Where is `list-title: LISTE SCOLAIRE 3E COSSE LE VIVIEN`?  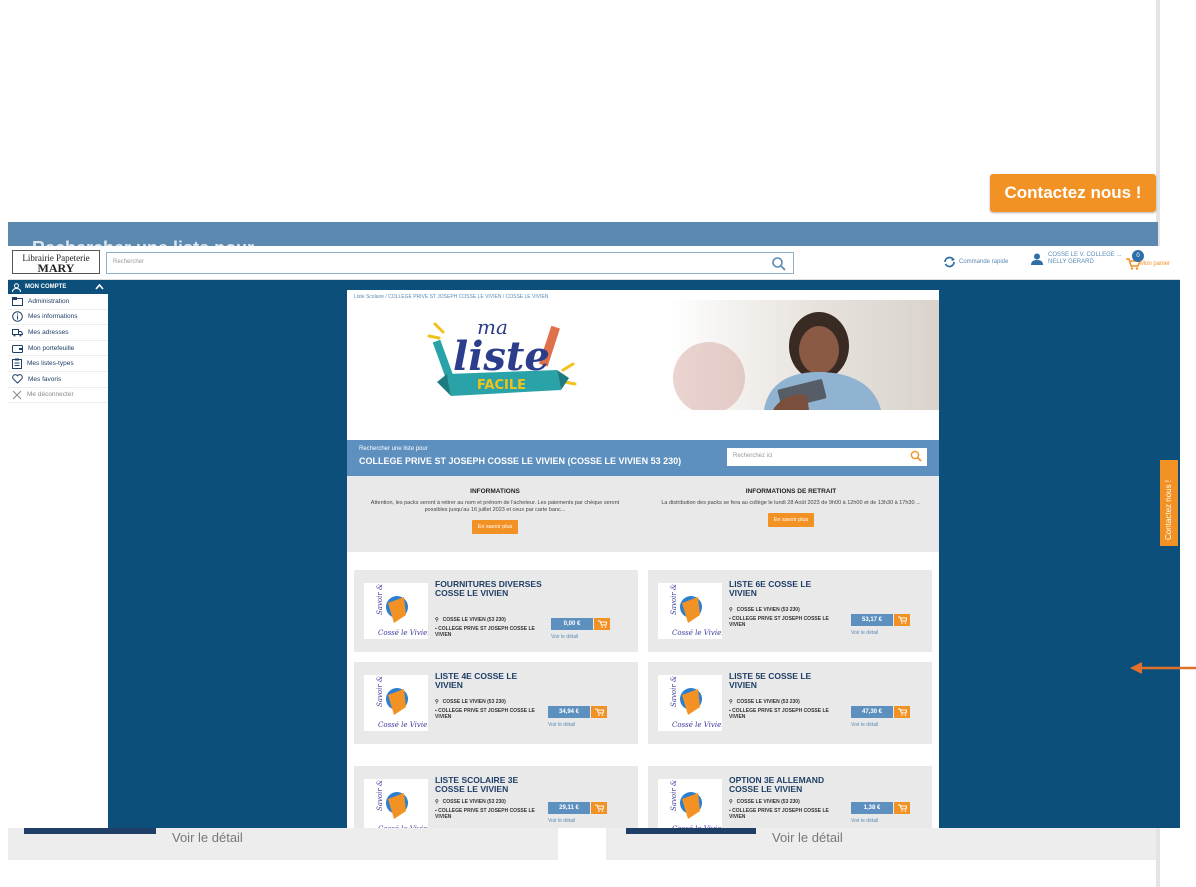 list-title: LISTE SCOLAIRE 3E COSSE LE VIVIEN is located at coordinates (490, 785).